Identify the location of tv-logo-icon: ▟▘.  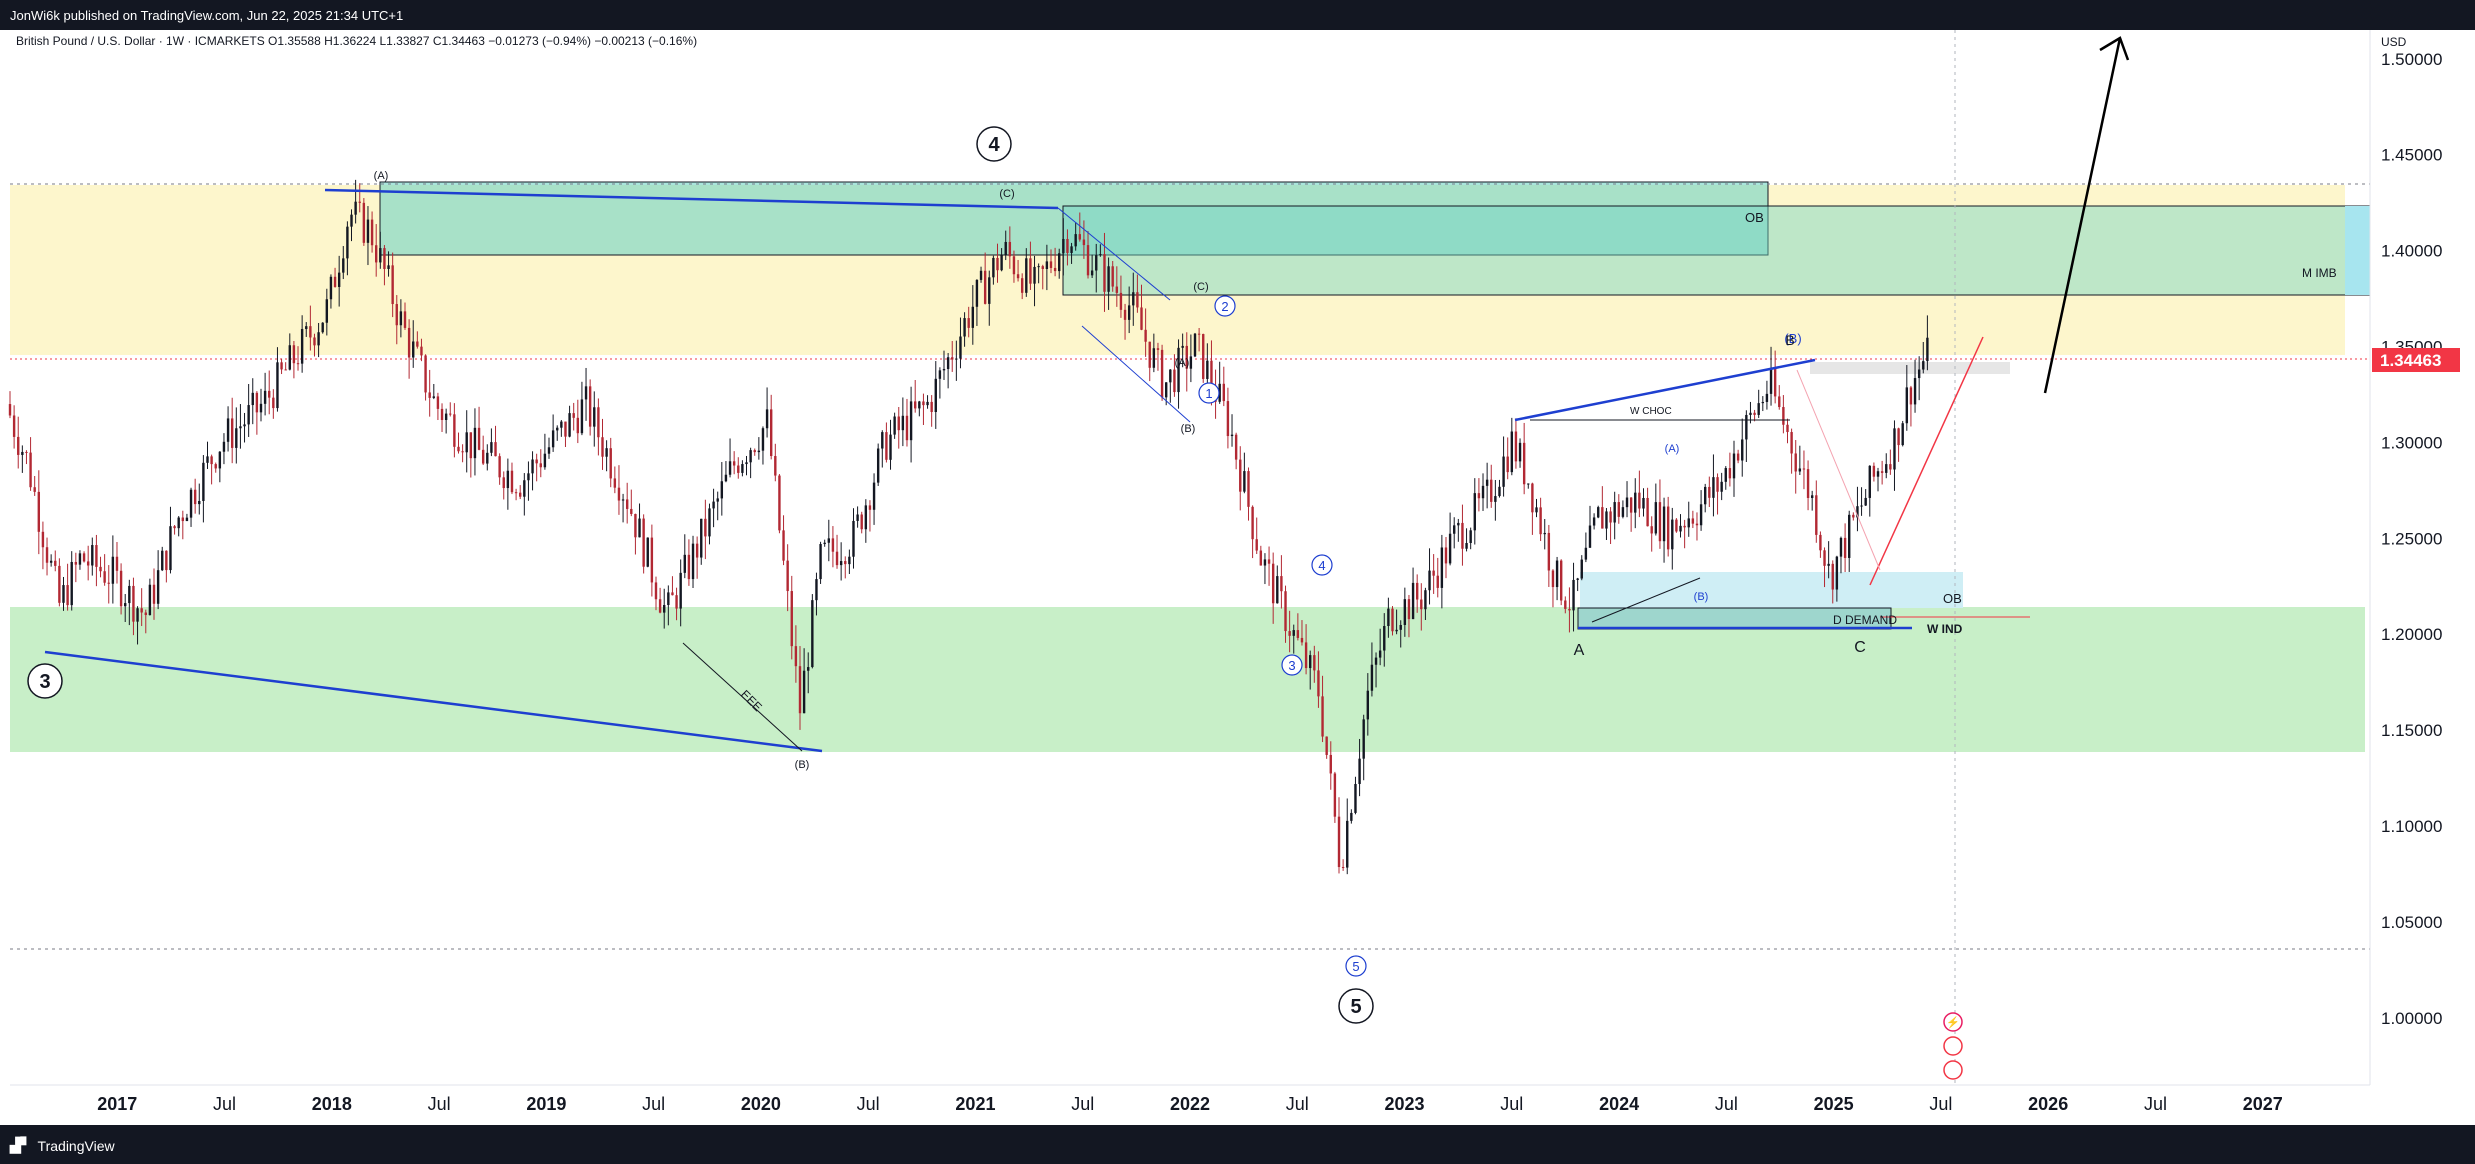
(21, 1145).